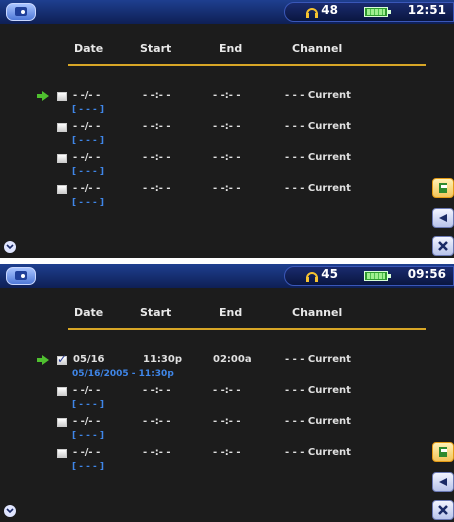 Image resolution: width=454 pixels, height=522 pixels. I want to click on row-start: 11:30p, so click(162, 359).